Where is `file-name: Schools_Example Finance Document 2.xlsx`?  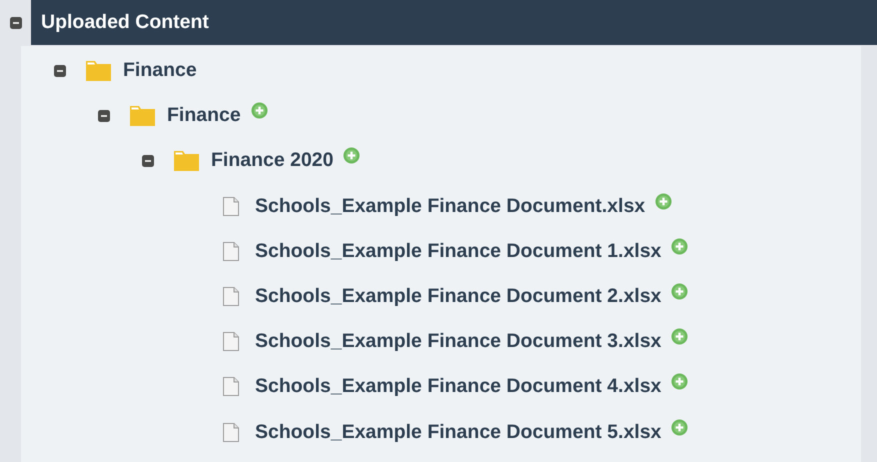 file-name: Schools_Example Finance Document 2.xlsx is located at coordinates (458, 296).